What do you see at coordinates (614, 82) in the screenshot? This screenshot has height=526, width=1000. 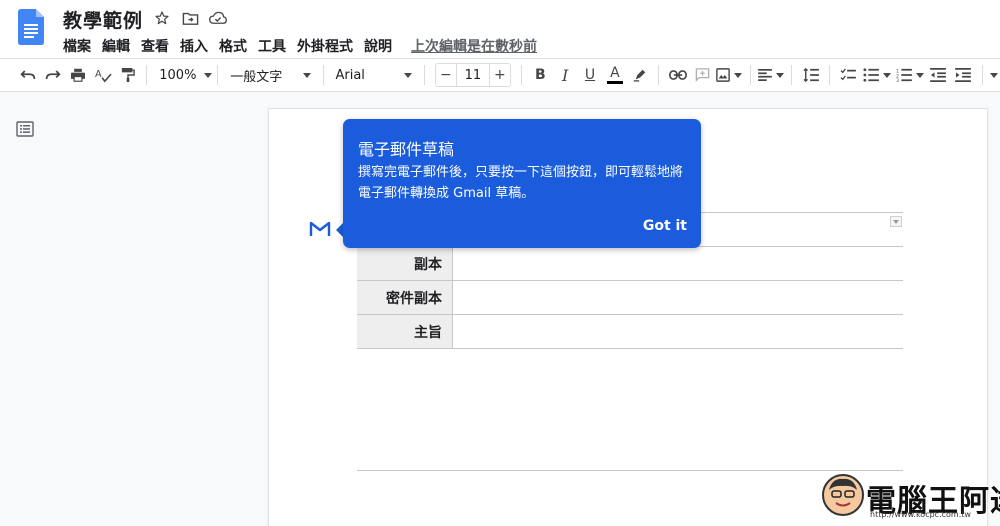 I see `text-color-swatch` at bounding box center [614, 82].